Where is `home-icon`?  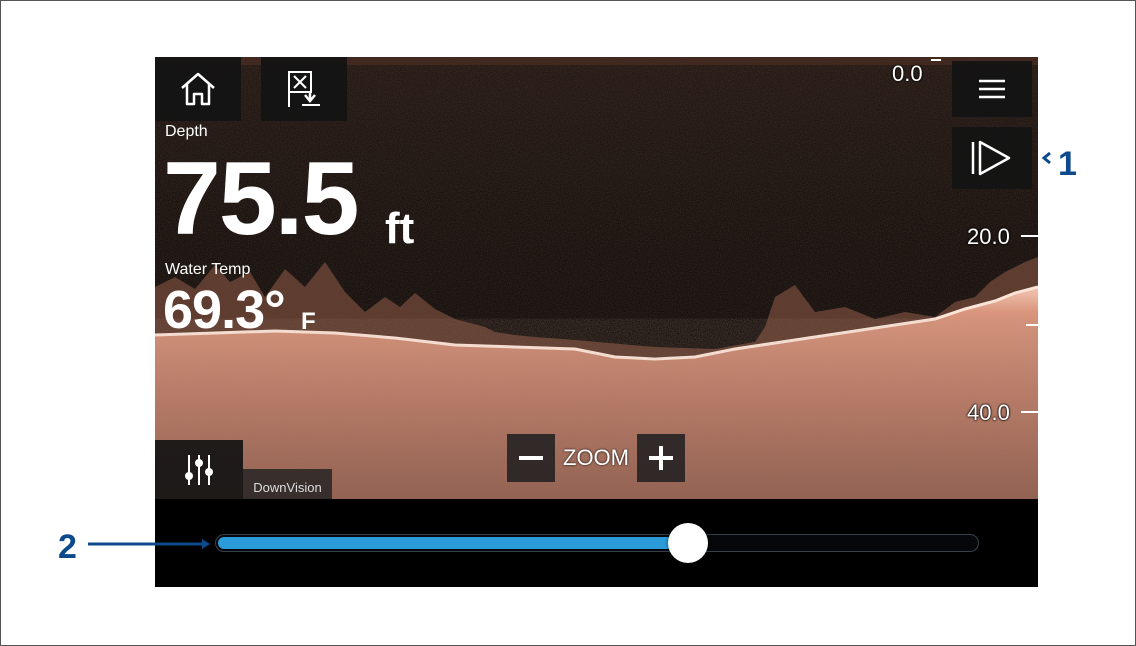 home-icon is located at coordinates (198, 89).